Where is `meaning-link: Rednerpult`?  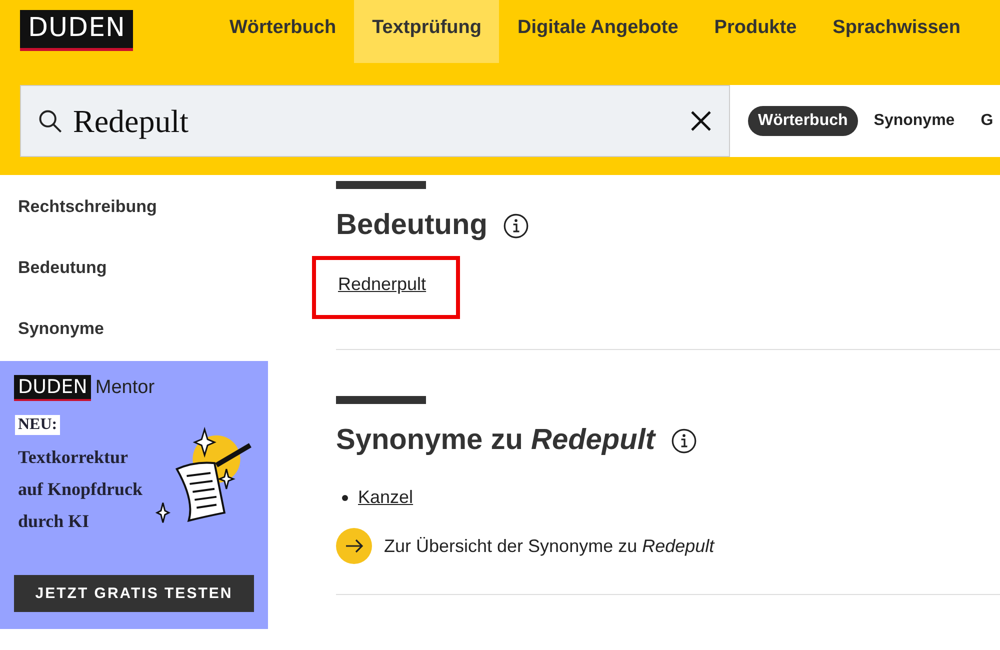
meaning-link: Rednerpult is located at coordinates (382, 284).